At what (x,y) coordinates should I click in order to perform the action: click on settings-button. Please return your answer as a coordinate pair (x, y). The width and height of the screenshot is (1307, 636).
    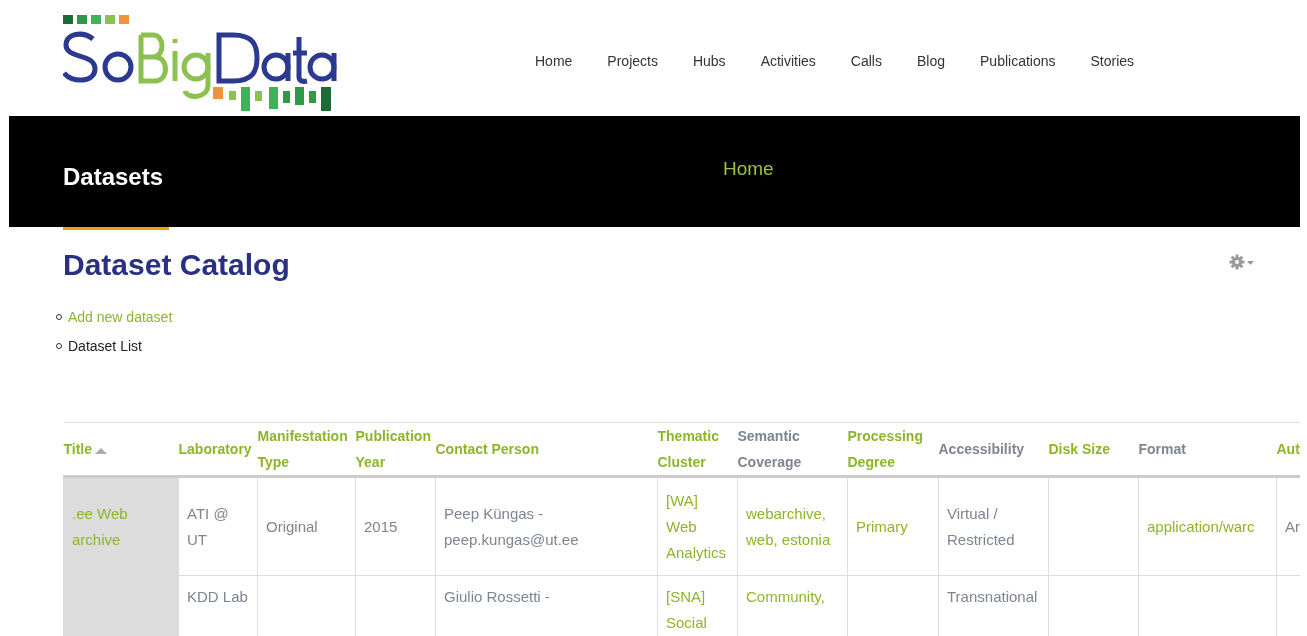
    Looking at the image, I should click on (1242, 262).